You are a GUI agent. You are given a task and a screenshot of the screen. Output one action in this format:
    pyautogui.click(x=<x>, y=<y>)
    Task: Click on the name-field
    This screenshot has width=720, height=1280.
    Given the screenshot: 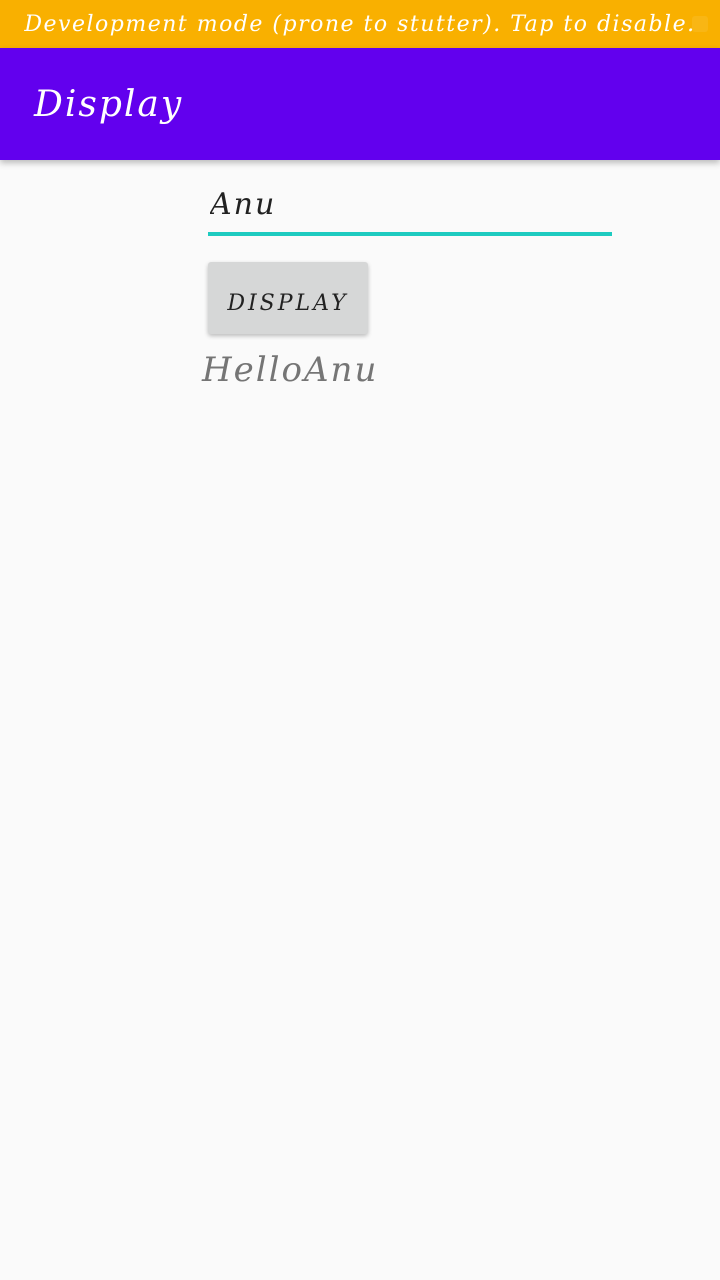 What is the action you would take?
    pyautogui.click(x=410, y=206)
    